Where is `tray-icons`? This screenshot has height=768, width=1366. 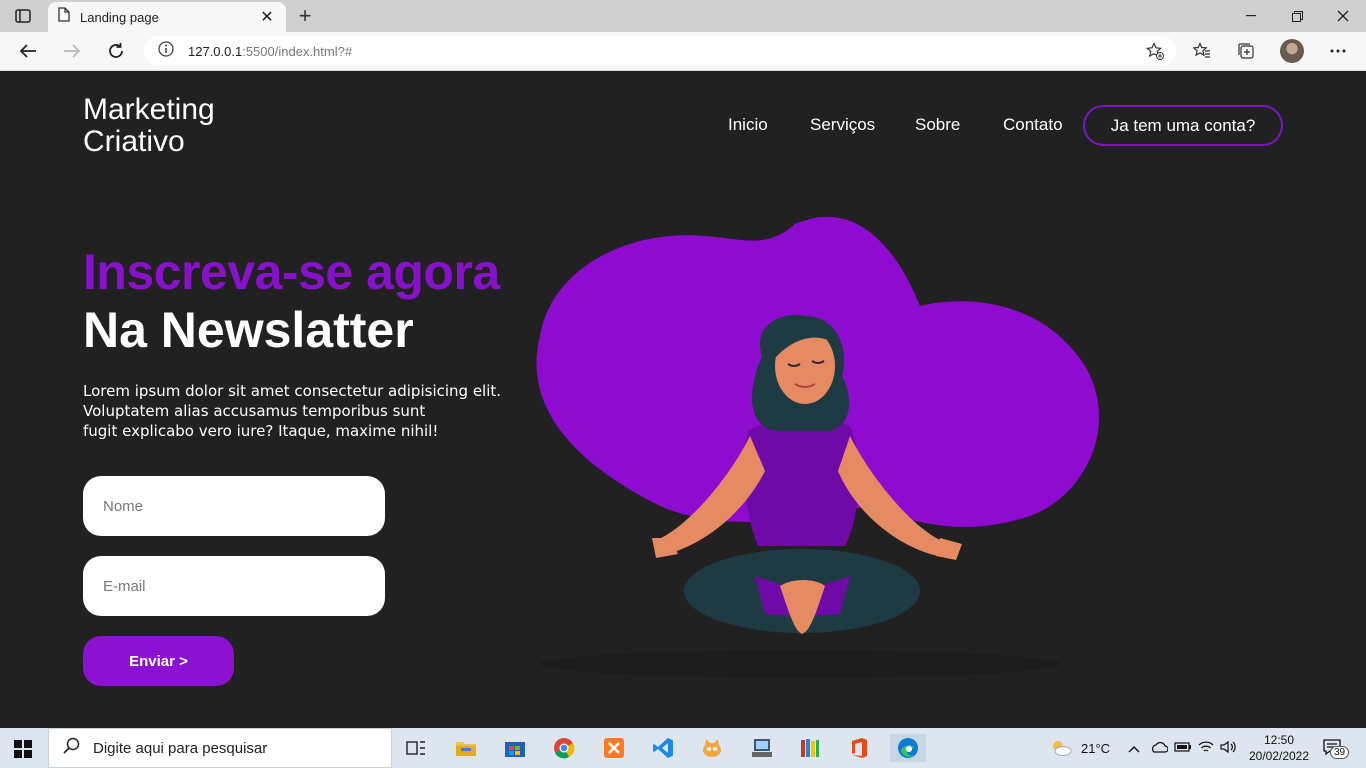
tray-icons is located at coordinates (1182, 748).